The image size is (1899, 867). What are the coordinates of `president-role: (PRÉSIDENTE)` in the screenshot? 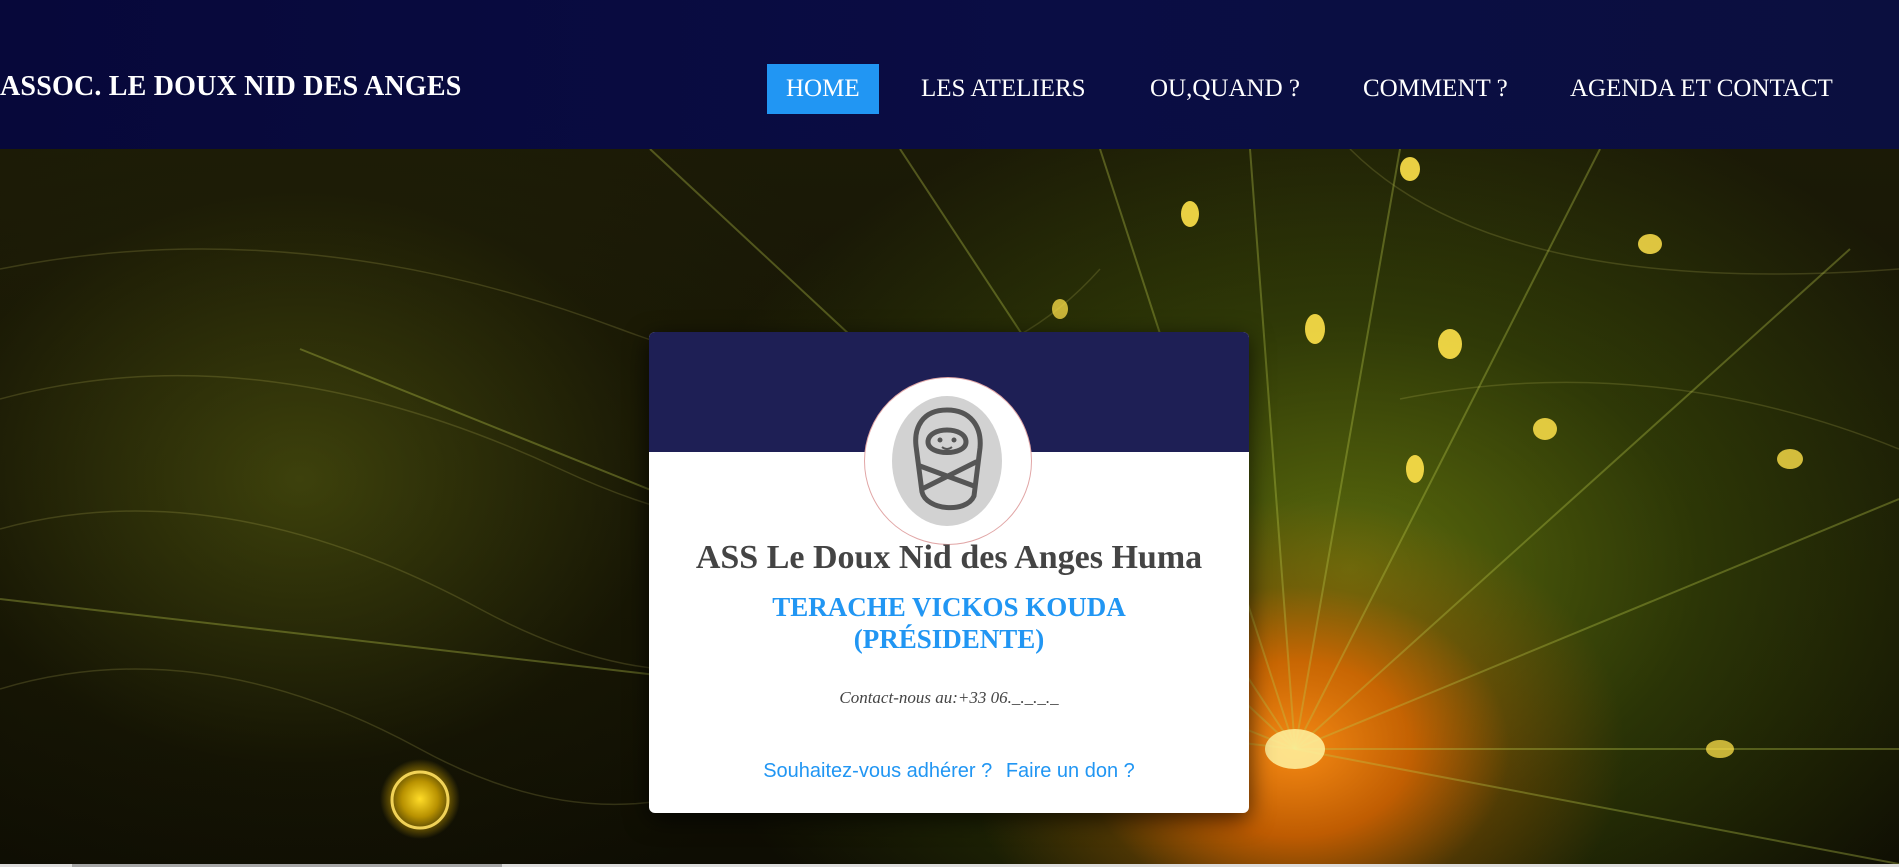 It's located at (949, 639).